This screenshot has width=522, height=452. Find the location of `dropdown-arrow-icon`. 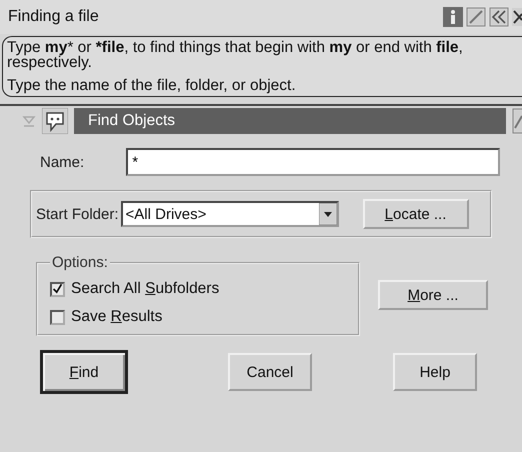

dropdown-arrow-icon is located at coordinates (327, 214).